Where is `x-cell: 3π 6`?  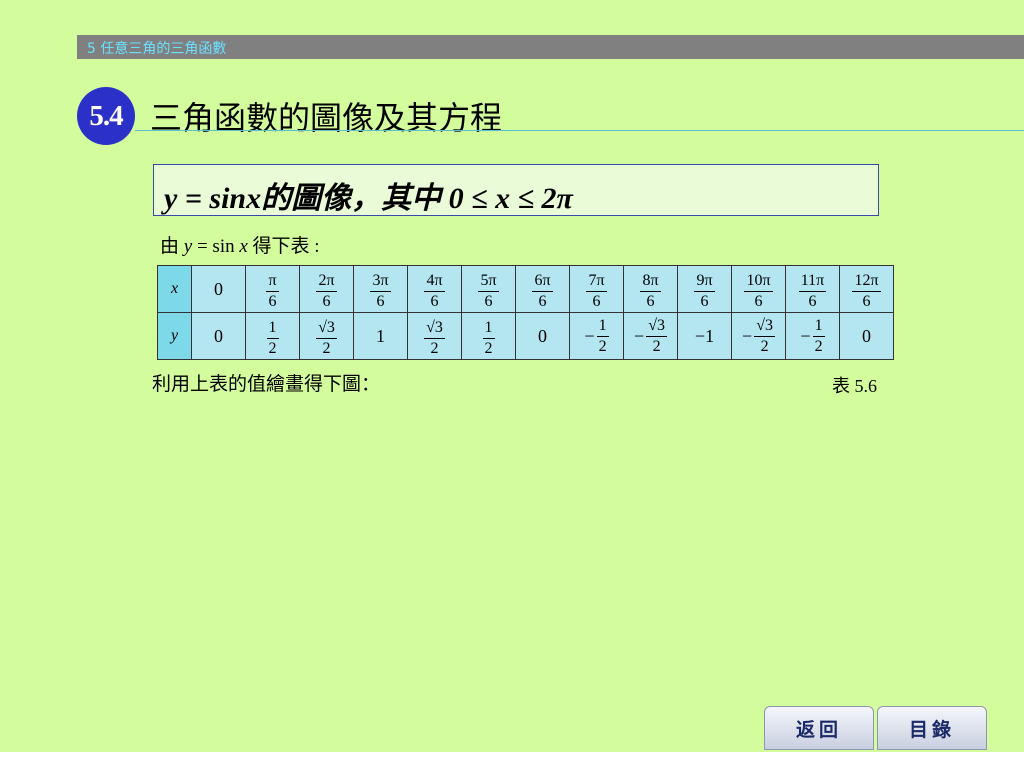
x-cell: 3π 6 is located at coordinates (380, 289).